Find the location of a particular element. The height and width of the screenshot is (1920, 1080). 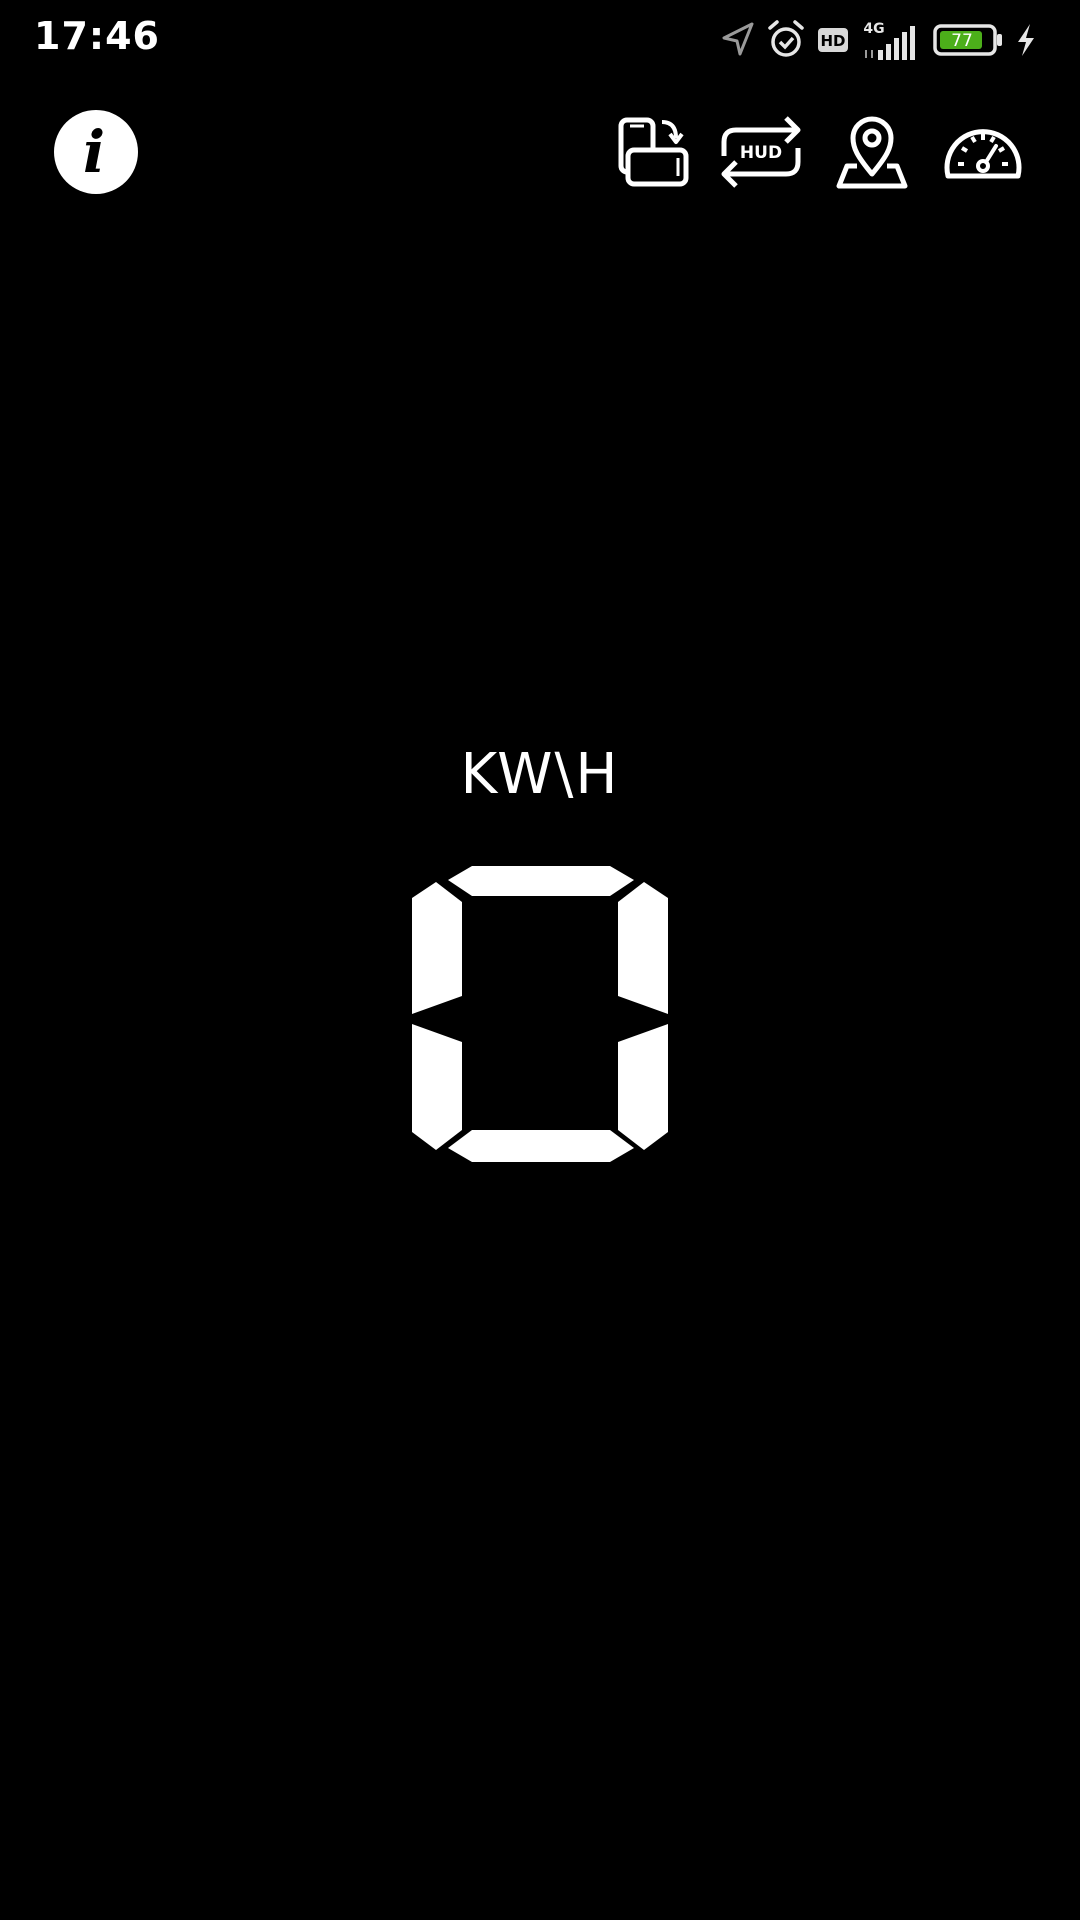

rotate-screen-button is located at coordinates (651, 152).